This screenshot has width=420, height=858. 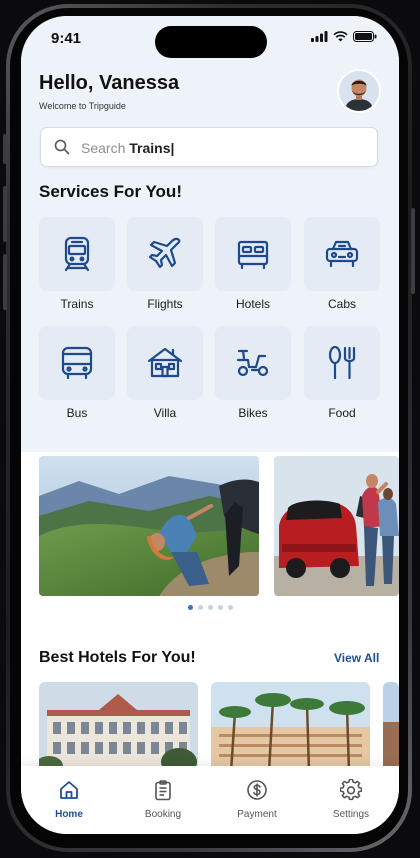 What do you see at coordinates (365, 36) in the screenshot?
I see `battery-icon` at bounding box center [365, 36].